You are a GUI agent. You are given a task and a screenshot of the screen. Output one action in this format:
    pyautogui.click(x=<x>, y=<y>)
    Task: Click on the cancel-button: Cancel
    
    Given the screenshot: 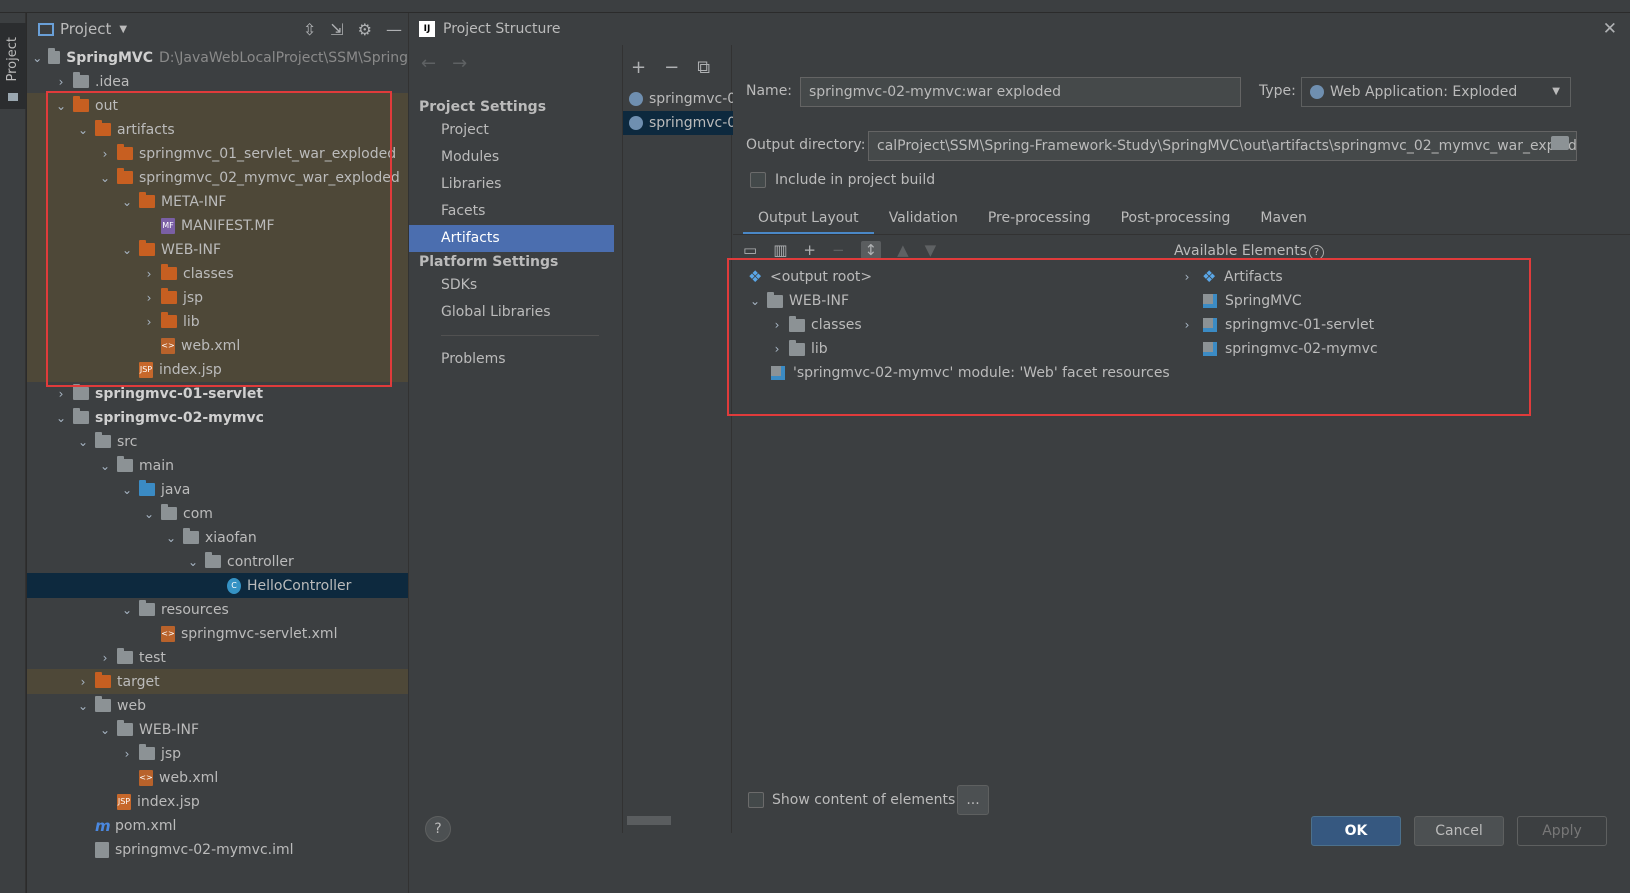 What is the action you would take?
    pyautogui.click(x=1459, y=831)
    